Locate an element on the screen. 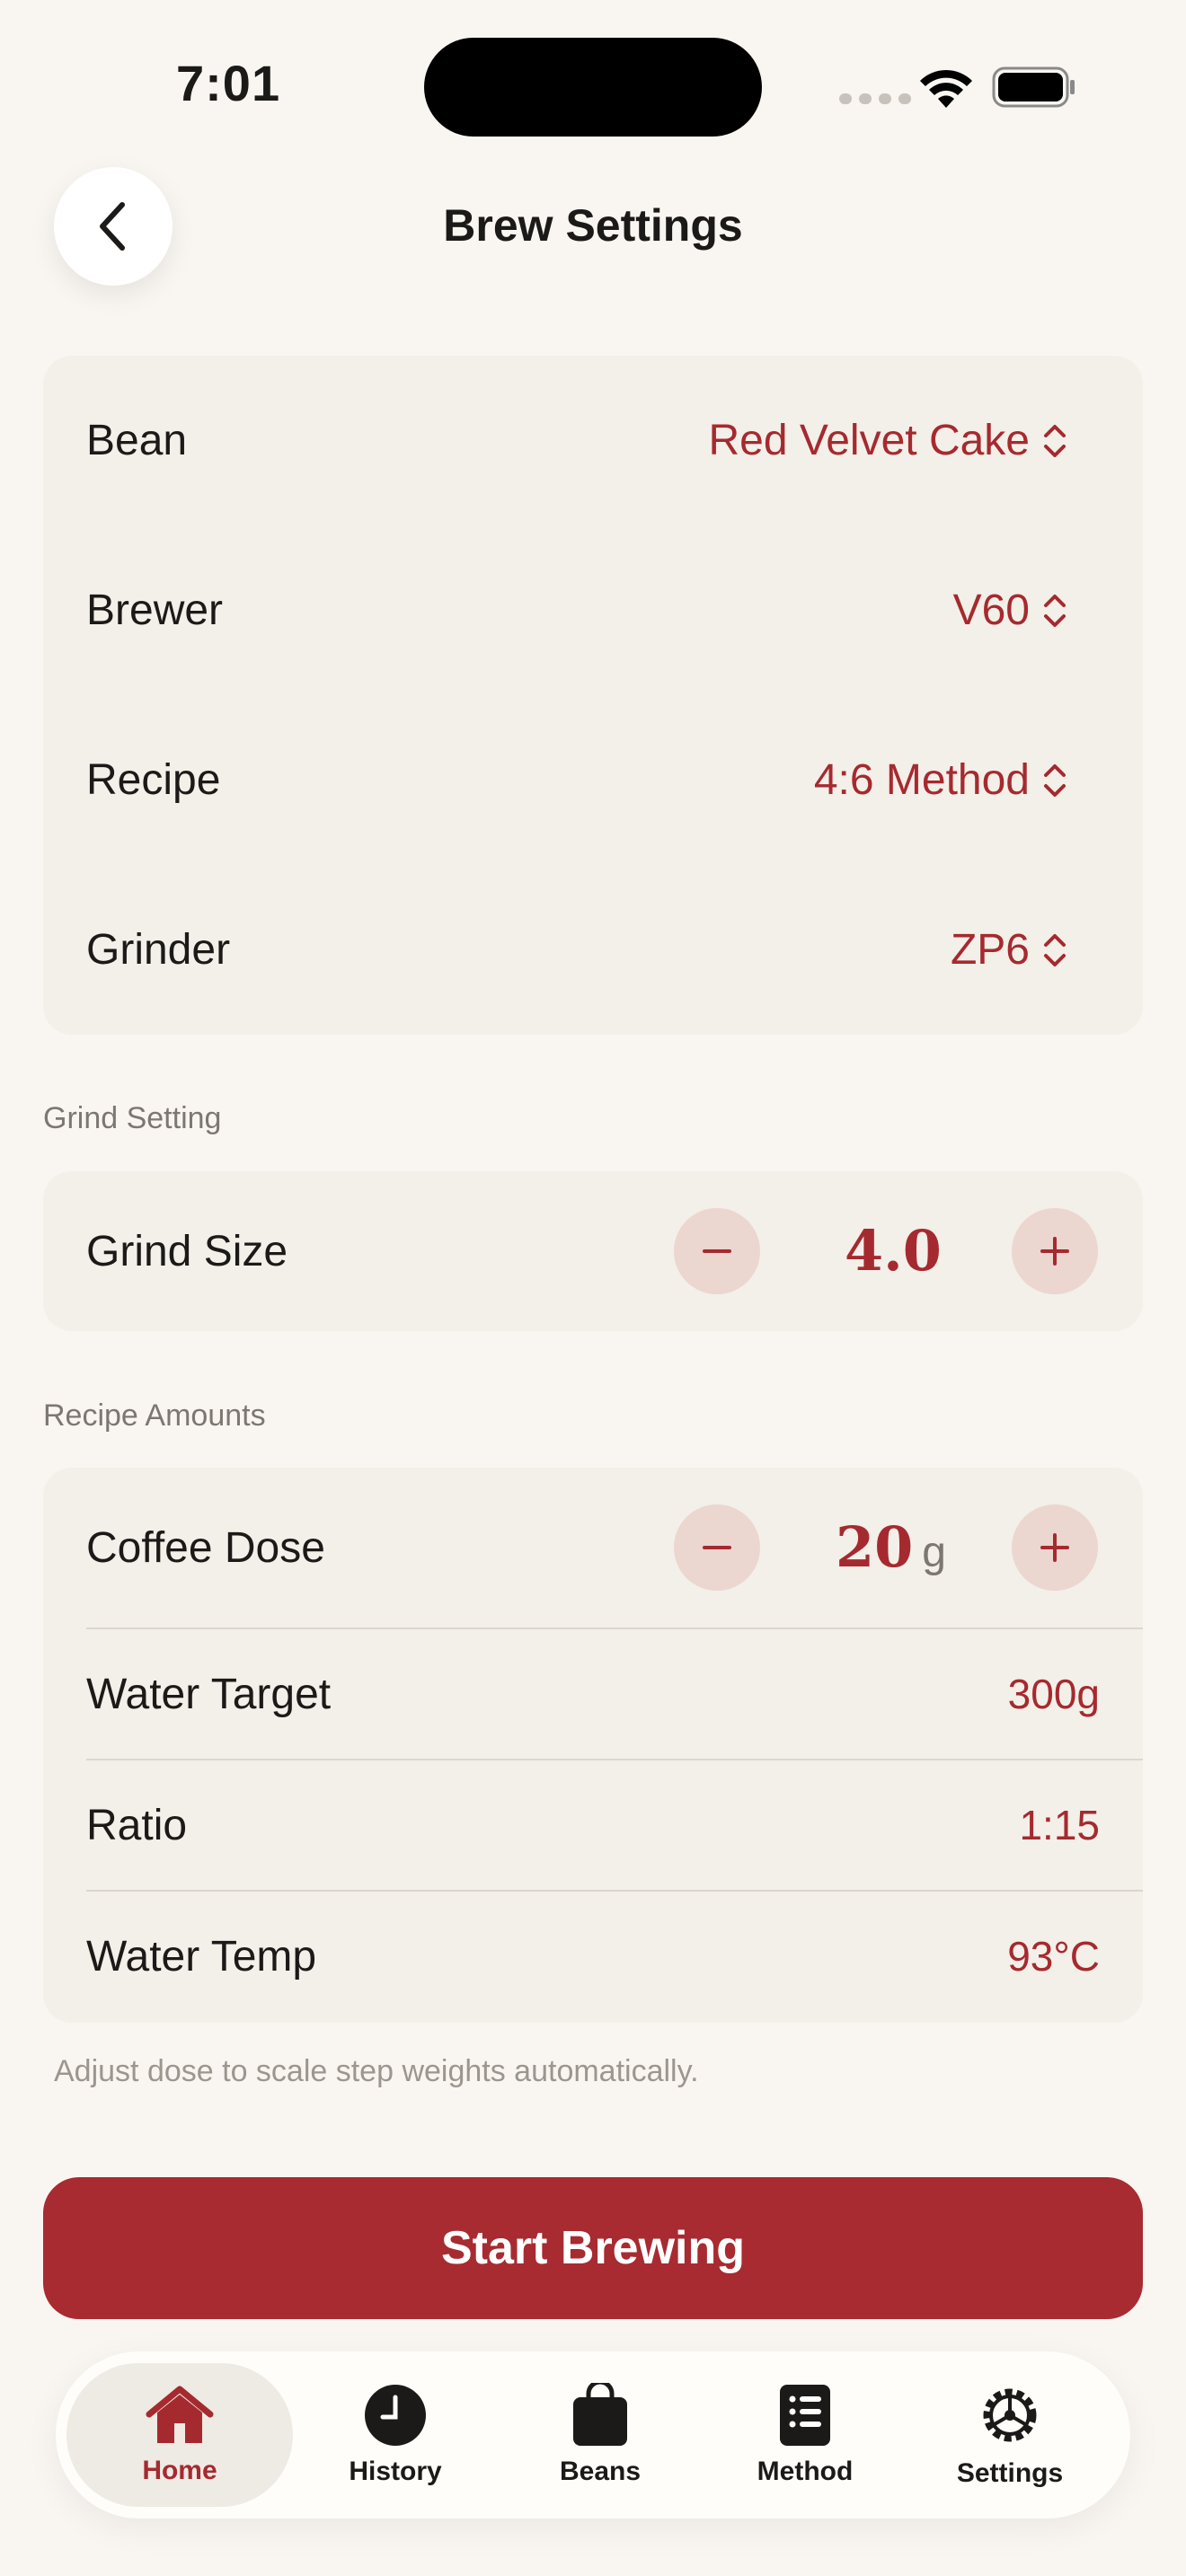 Image resolution: width=1186 pixels, height=2576 pixels. grind-card: Grind Size 4.0 is located at coordinates (593, 1251).